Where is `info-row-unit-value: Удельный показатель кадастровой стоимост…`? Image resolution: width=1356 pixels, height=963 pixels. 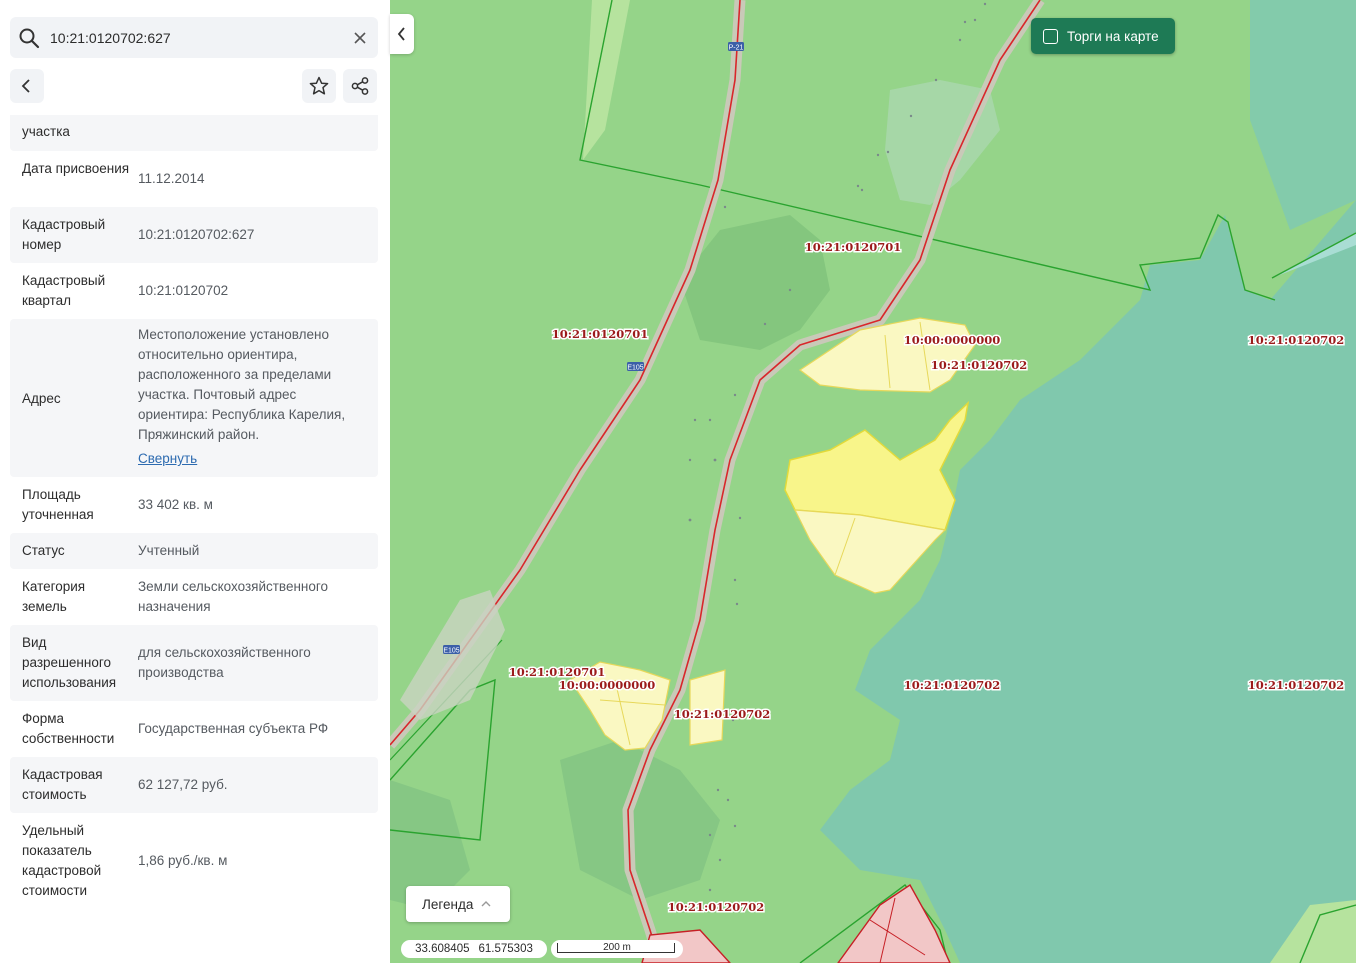
info-row-unit-value: Удельный показатель кадастровой стоимост… is located at coordinates (194, 861).